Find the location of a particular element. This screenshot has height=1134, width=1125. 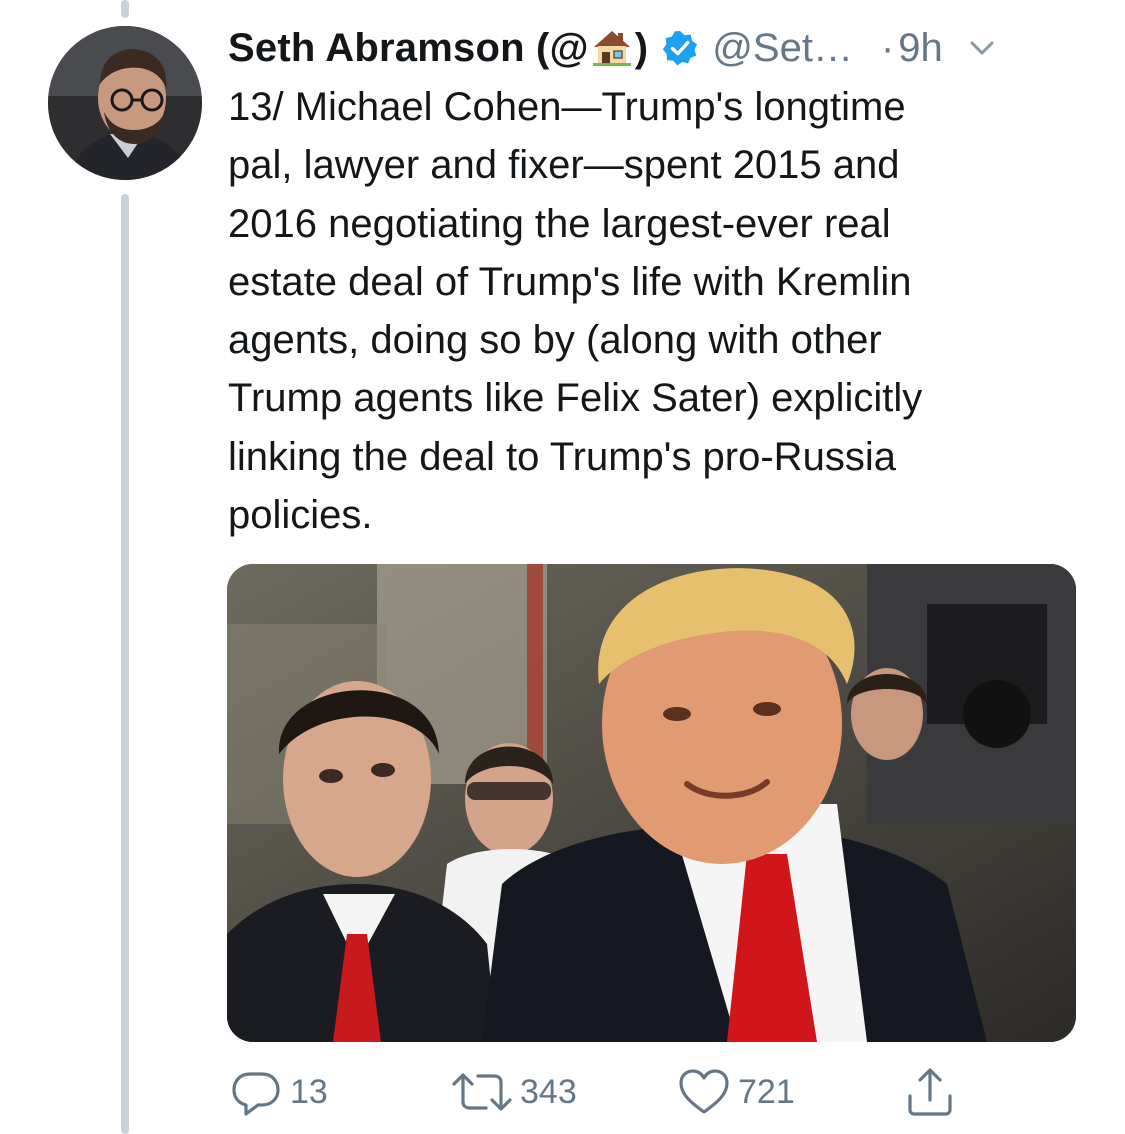

share-icon is located at coordinates (930, 1092).